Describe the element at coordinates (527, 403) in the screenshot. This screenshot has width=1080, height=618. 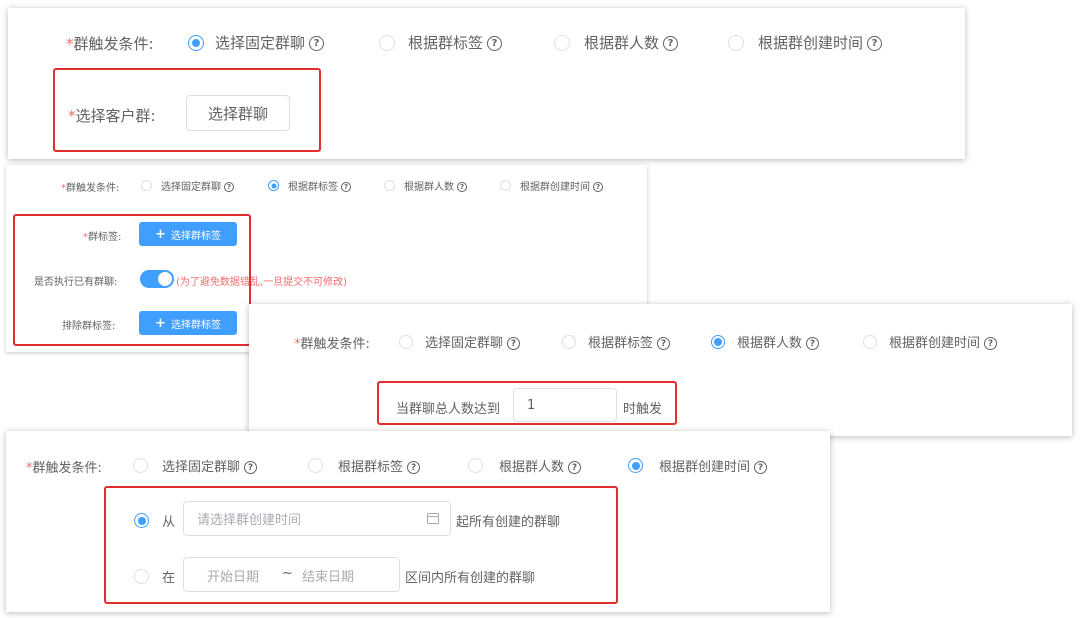
I see `highlight-box-member-count` at that location.